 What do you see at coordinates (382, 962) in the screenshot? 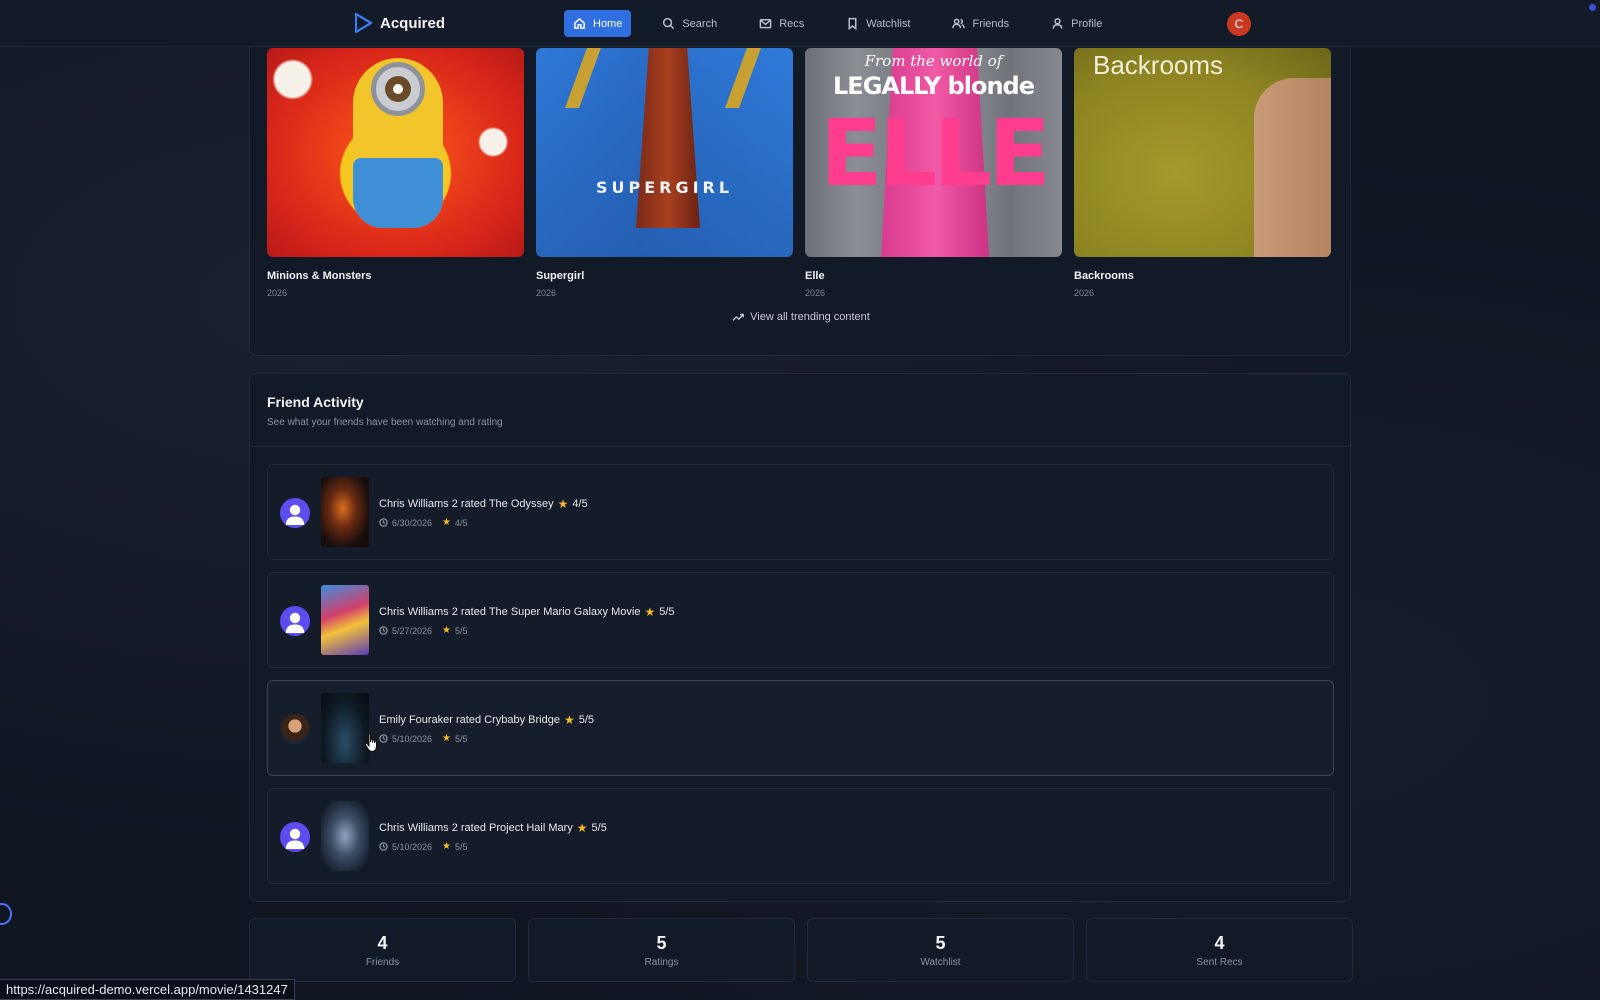
I see `stat-label: Friends` at bounding box center [382, 962].